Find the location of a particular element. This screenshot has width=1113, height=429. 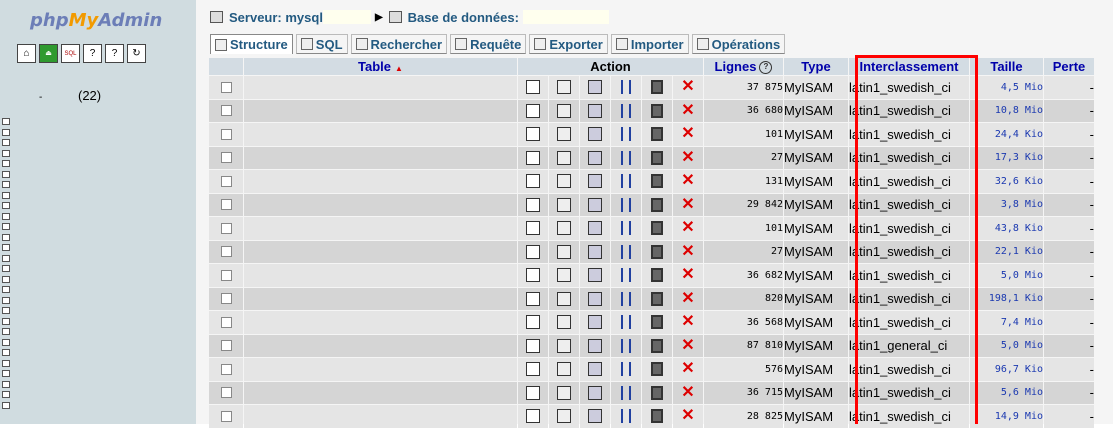

size-value: 198,1 Kio is located at coordinates (1006, 298).